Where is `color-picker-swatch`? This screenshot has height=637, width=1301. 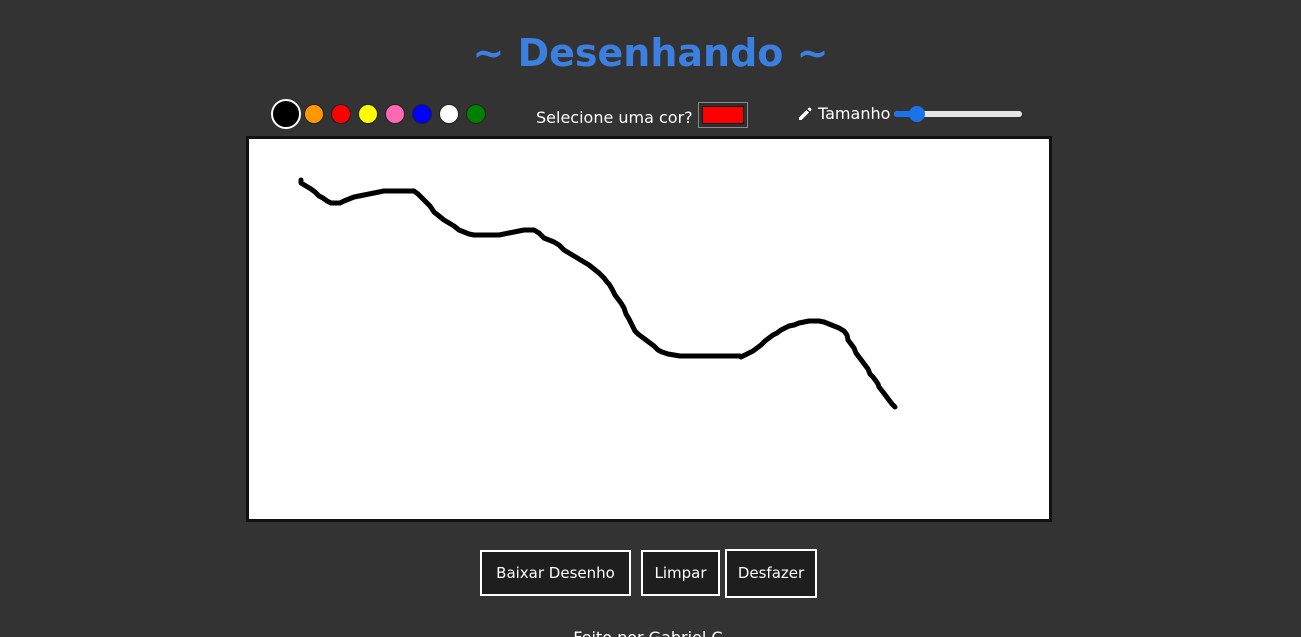
color-picker-swatch is located at coordinates (723, 115).